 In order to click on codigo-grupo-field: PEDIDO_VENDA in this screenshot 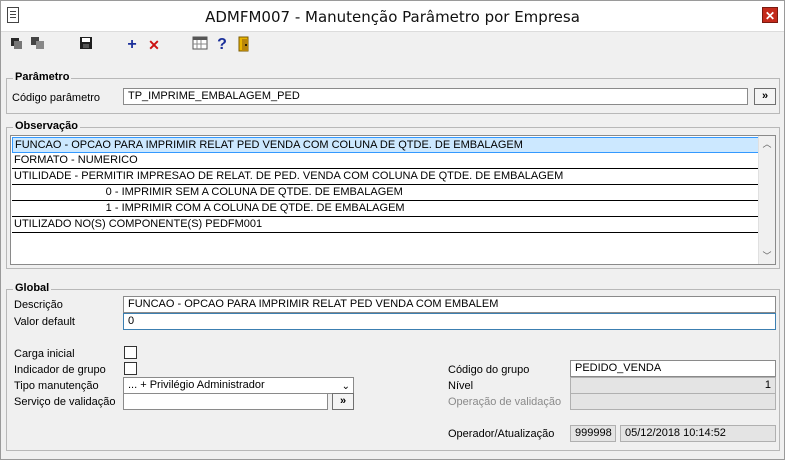, I will do `click(673, 368)`.